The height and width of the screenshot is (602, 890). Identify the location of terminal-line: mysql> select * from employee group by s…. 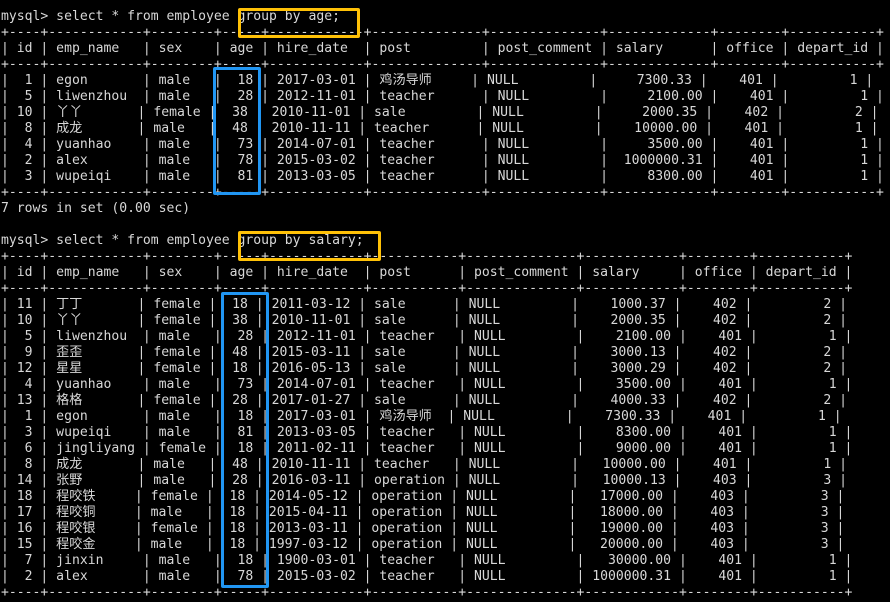
(182, 240).